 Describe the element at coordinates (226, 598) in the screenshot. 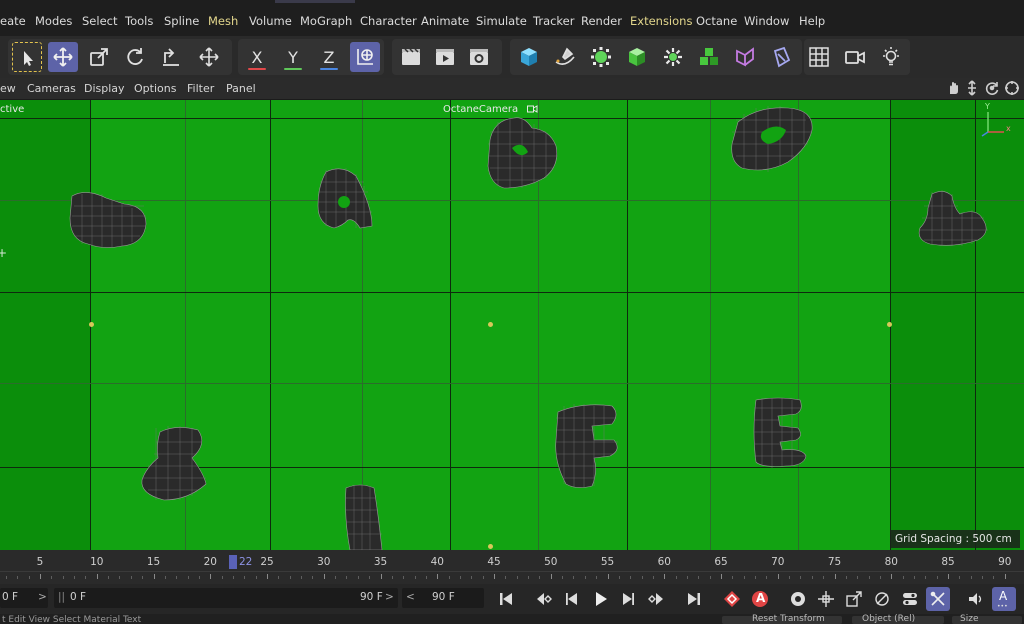

I see `preview-range-field: || 0 F 90 F >` at that location.